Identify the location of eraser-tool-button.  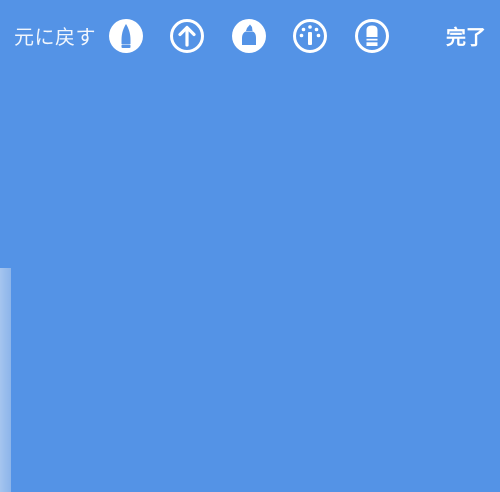
(372, 36).